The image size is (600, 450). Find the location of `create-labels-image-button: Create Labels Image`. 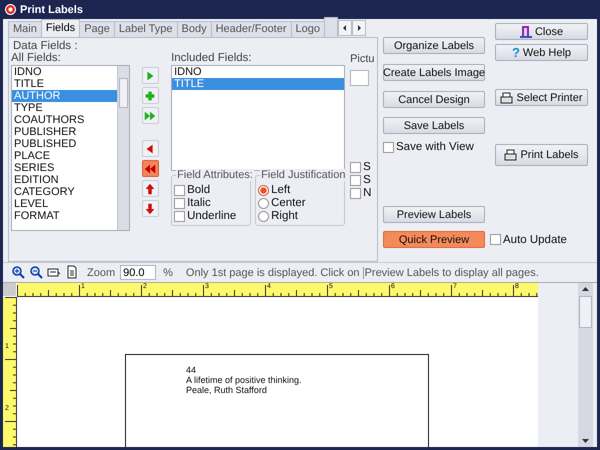

create-labels-image-button: Create Labels Image is located at coordinates (434, 72).